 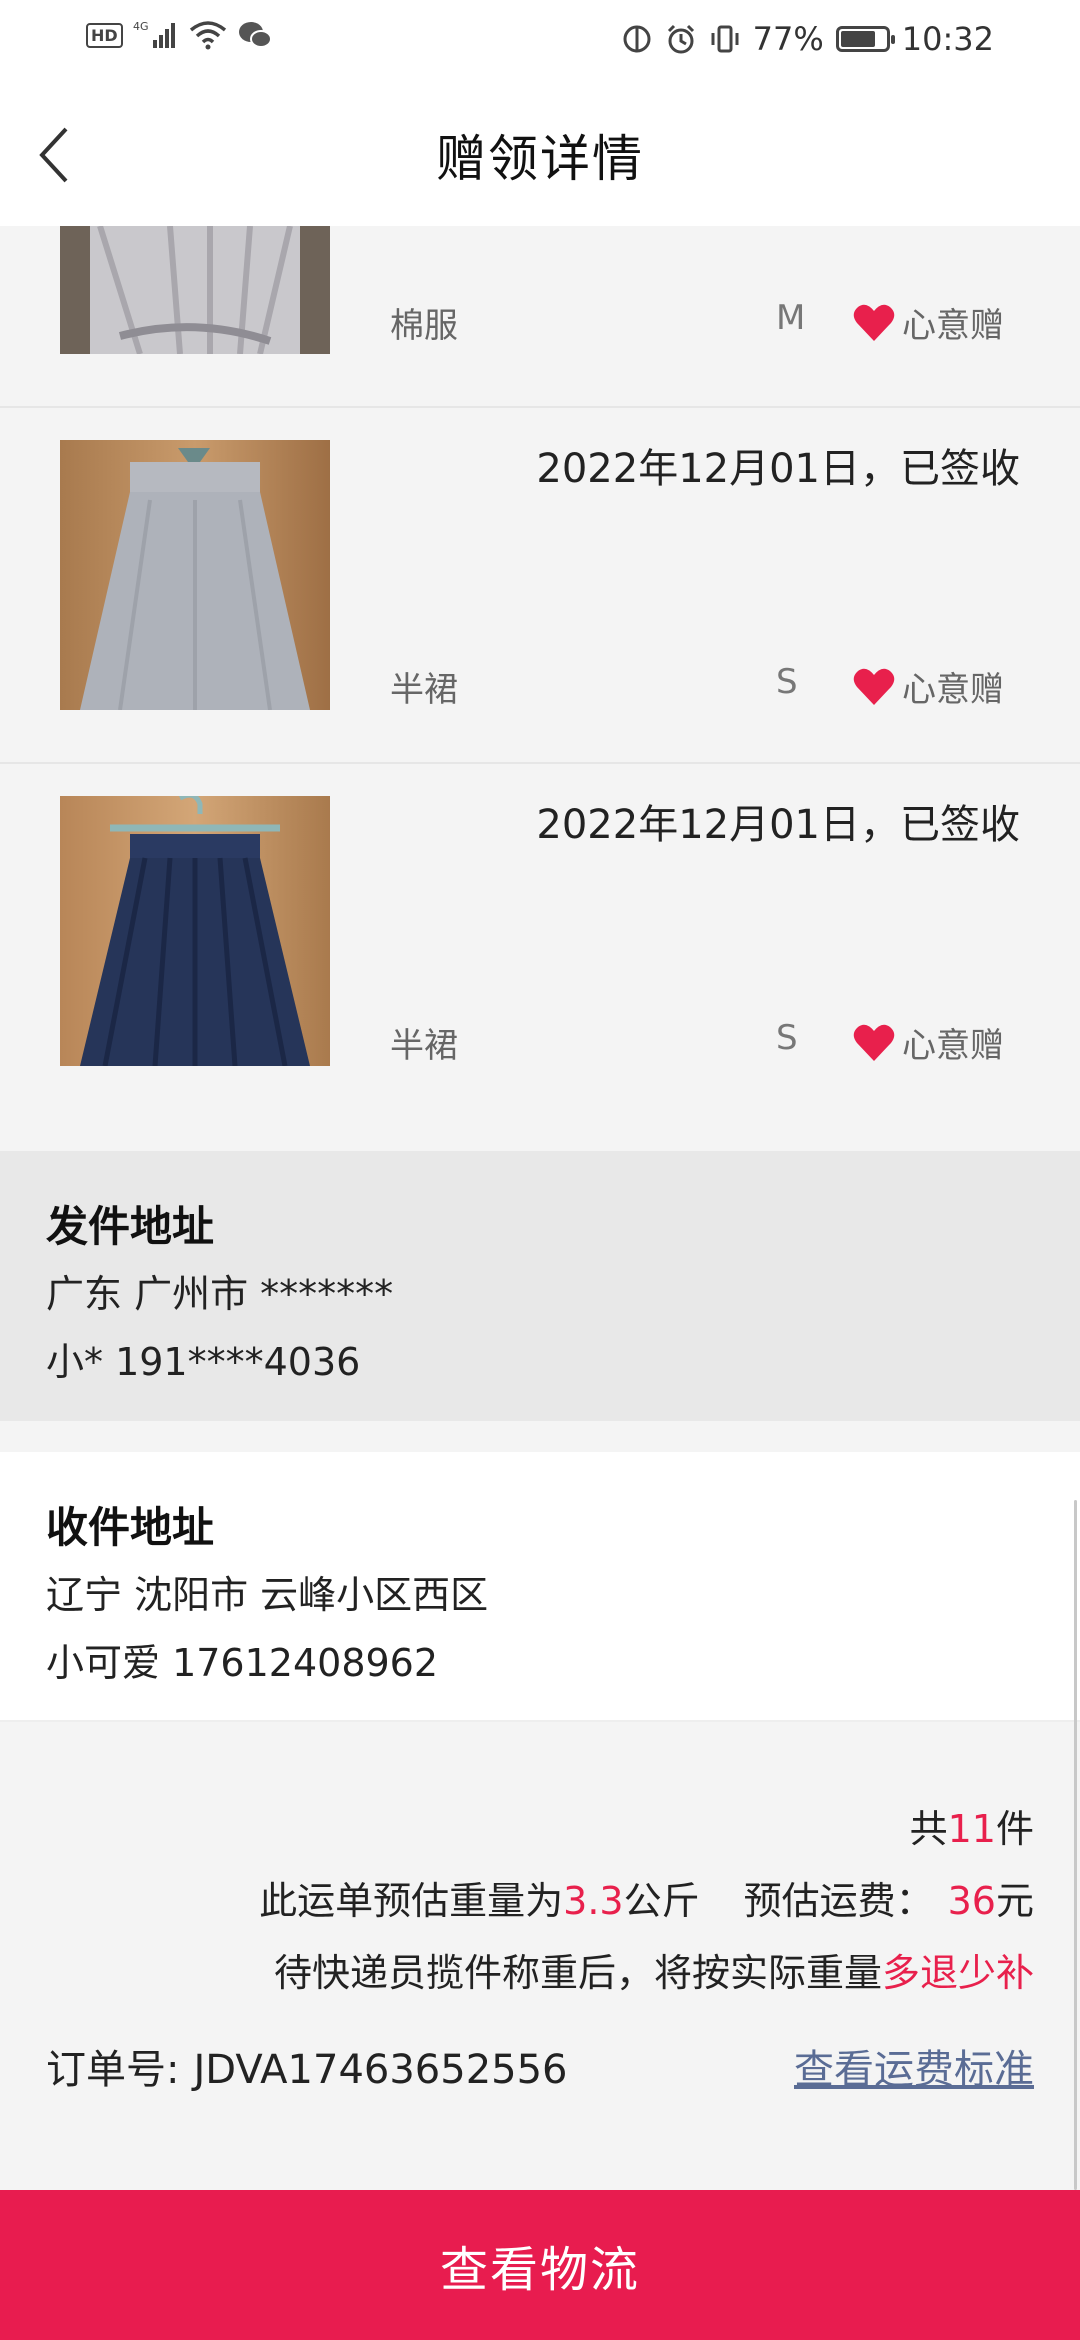 What do you see at coordinates (1075, 1845) in the screenshot?
I see `scrollbar` at bounding box center [1075, 1845].